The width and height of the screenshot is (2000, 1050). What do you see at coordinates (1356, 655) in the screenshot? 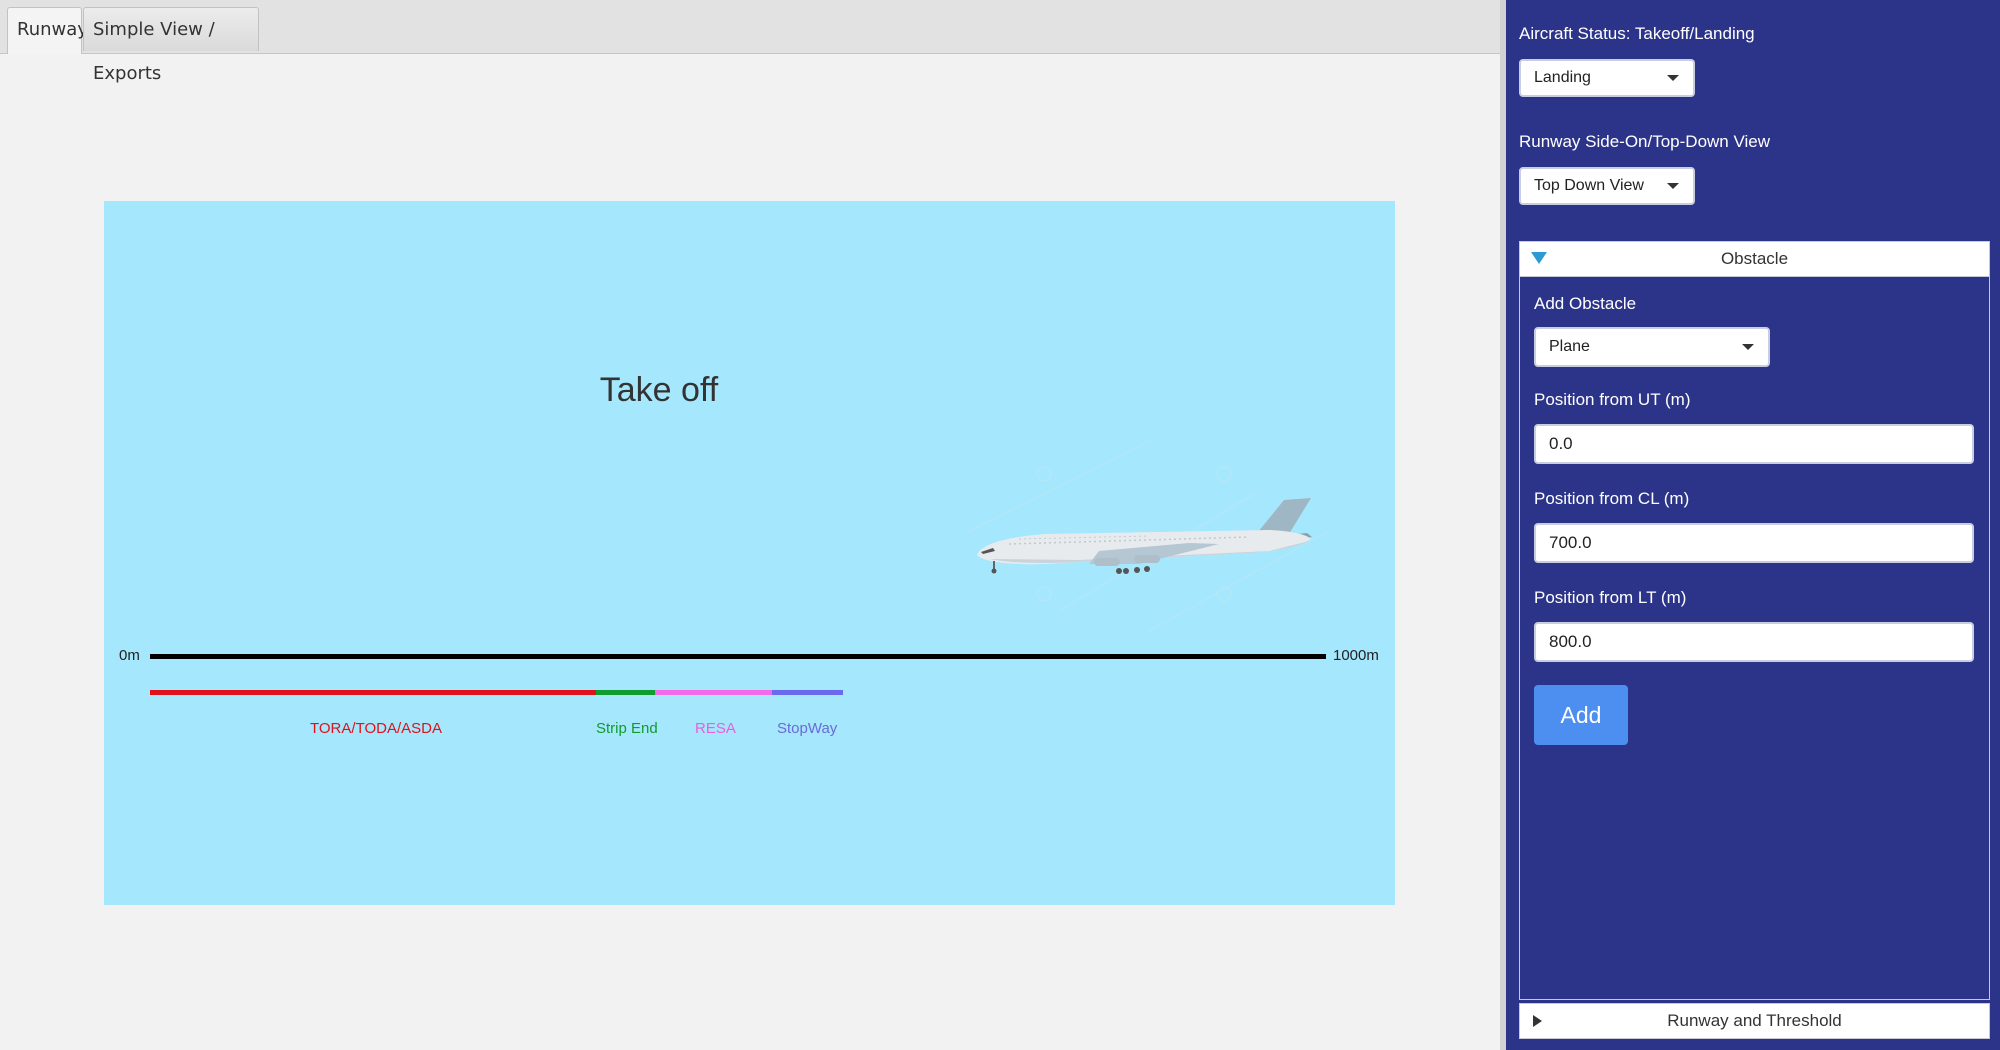
I see `axis-end-label: 1000m` at bounding box center [1356, 655].